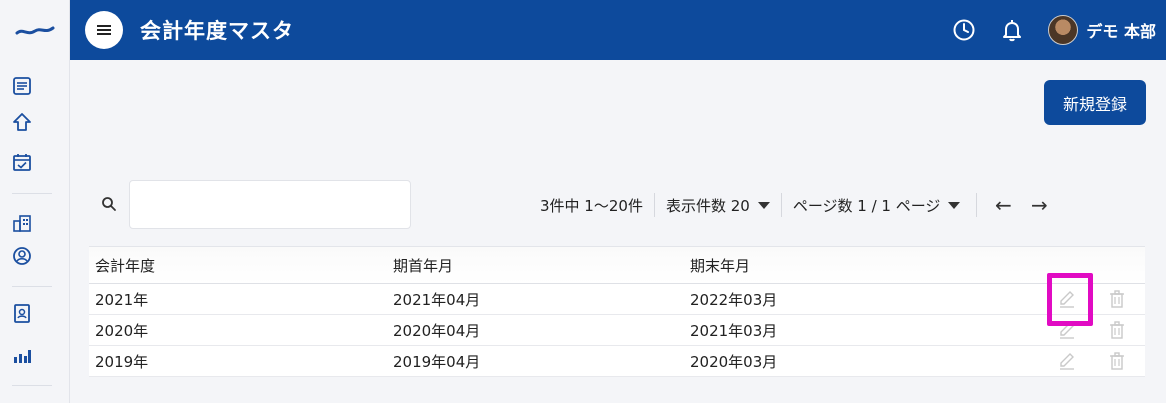 Image resolution: width=1166 pixels, height=403 pixels. Describe the element at coordinates (1121, 30) in the screenshot. I see `user-name: デモ 本部` at that location.